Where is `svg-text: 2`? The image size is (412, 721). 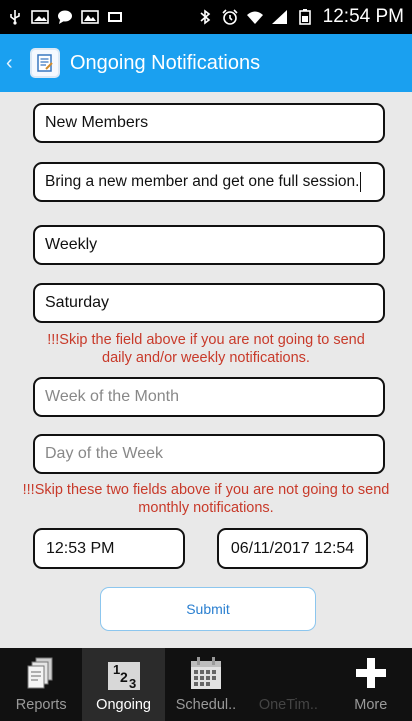 svg-text: 2 is located at coordinates (124, 677).